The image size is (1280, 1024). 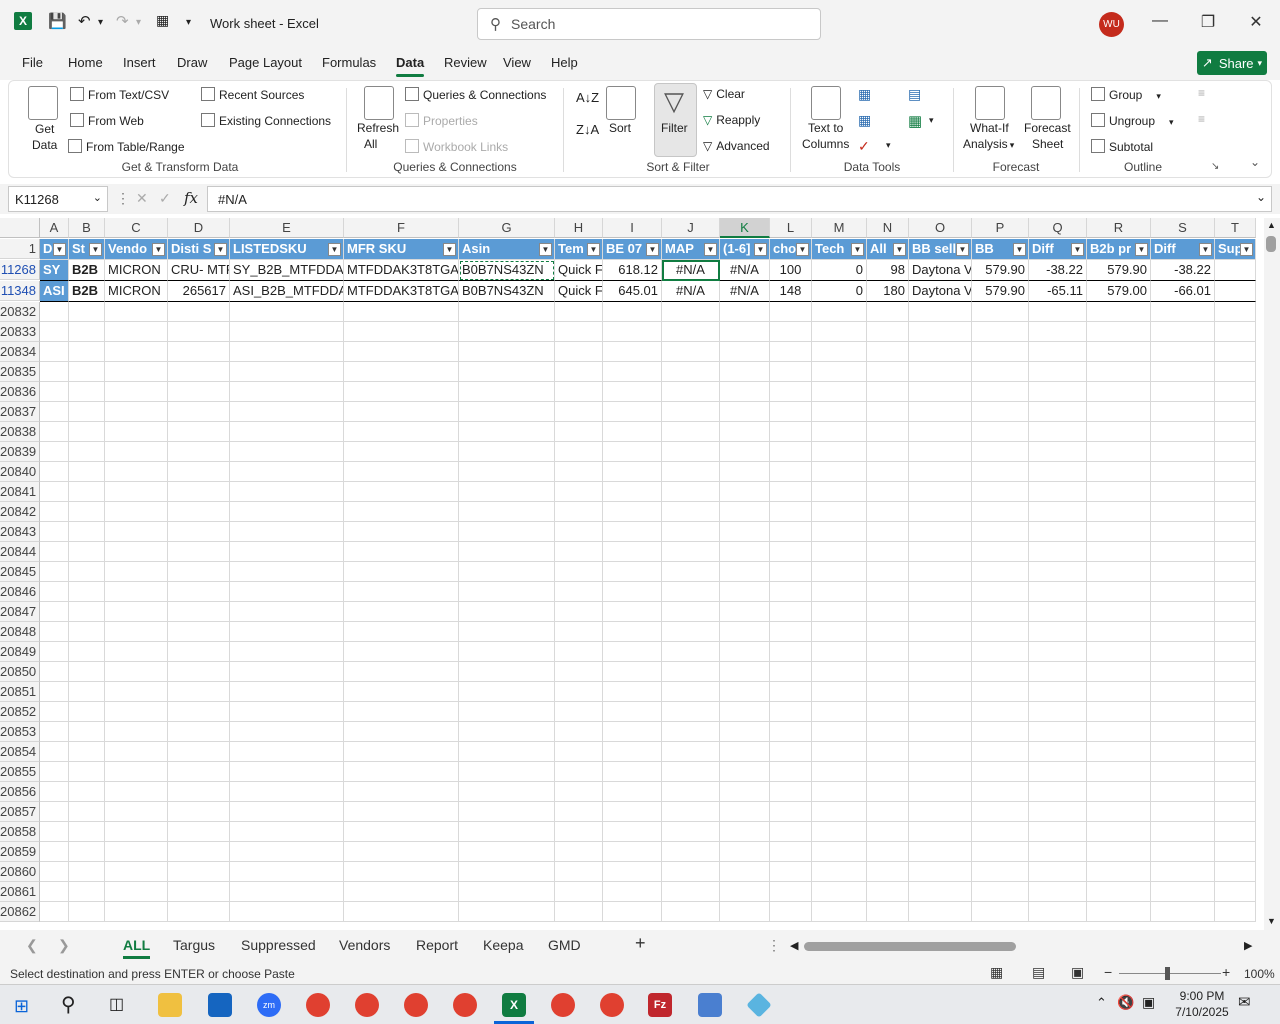 I want to click on workbook-links-button: Workbook Links, so click(x=456, y=146).